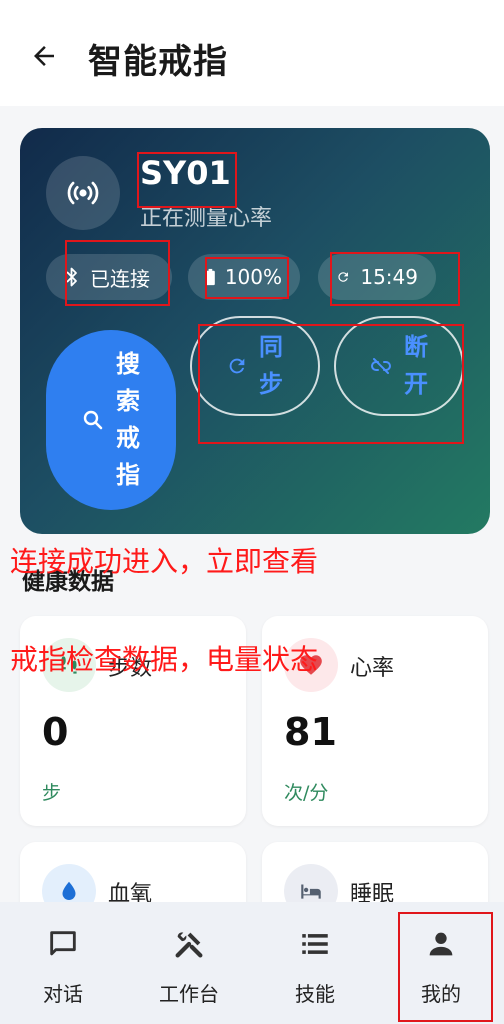 The width and height of the screenshot is (504, 1024). Describe the element at coordinates (111, 420) in the screenshot. I see `search-ring-button: 搜索戒指` at that location.